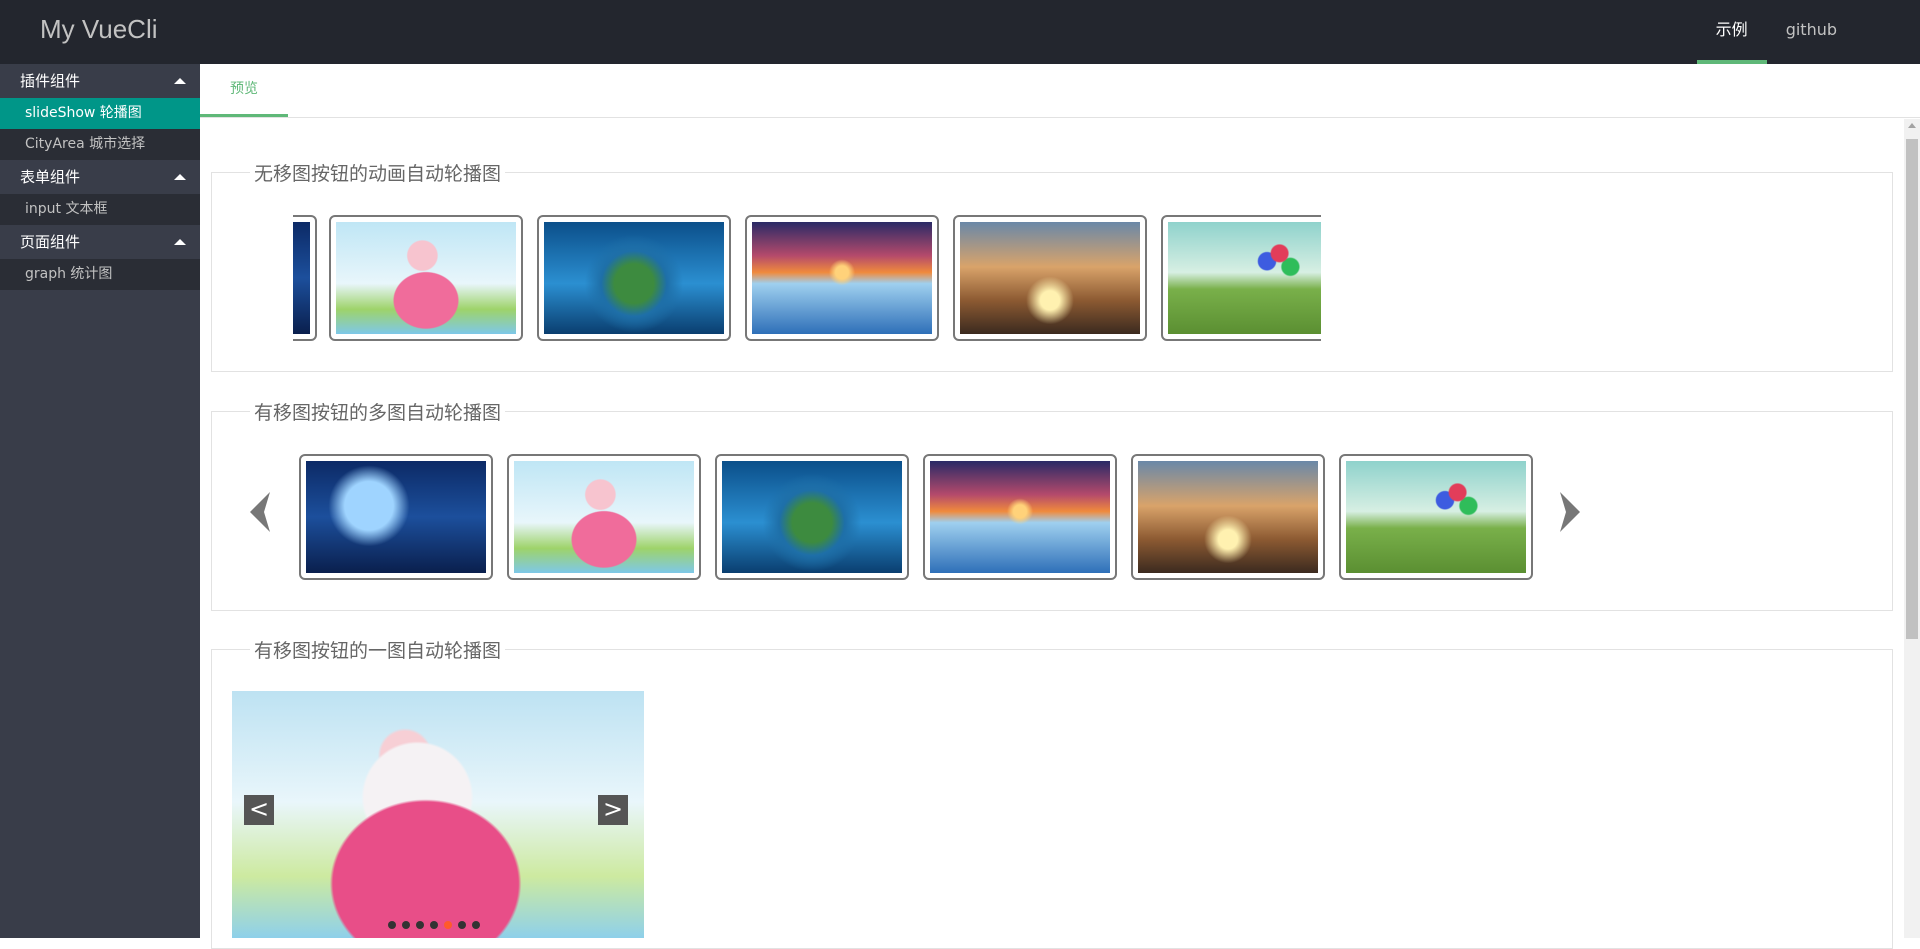  Describe the element at coordinates (1731, 32) in the screenshot. I see `nav-example: 示例` at that location.